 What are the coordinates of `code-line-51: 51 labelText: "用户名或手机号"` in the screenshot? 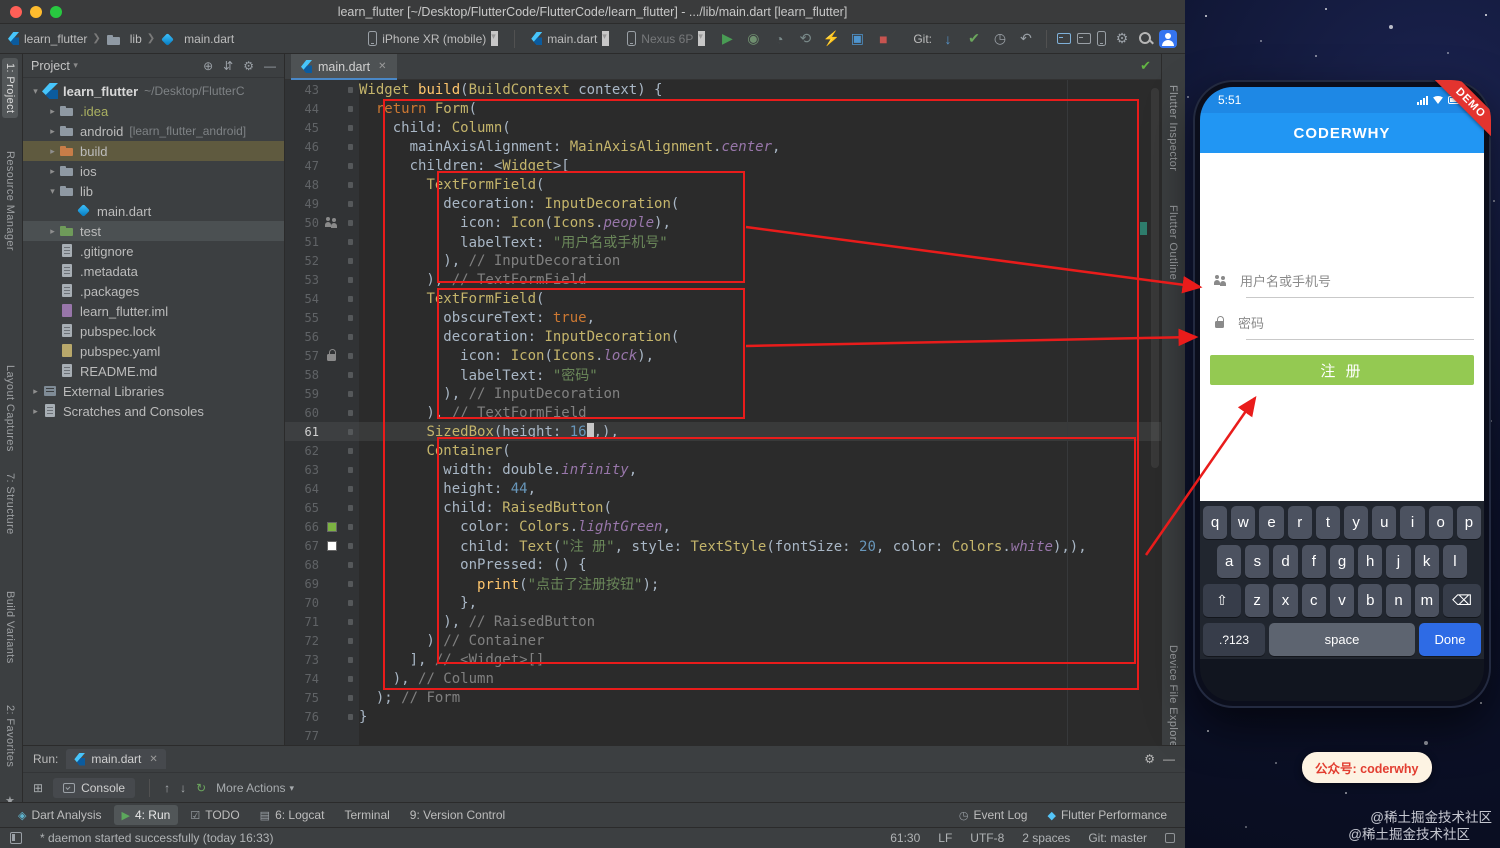 It's located at (723, 241).